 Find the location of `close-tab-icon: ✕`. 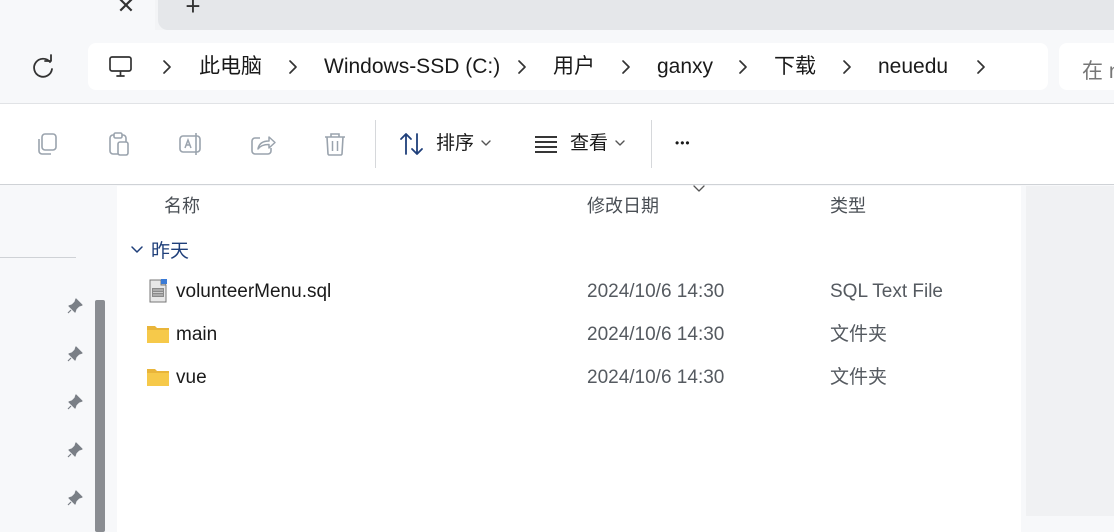

close-tab-icon: ✕ is located at coordinates (126, 10).